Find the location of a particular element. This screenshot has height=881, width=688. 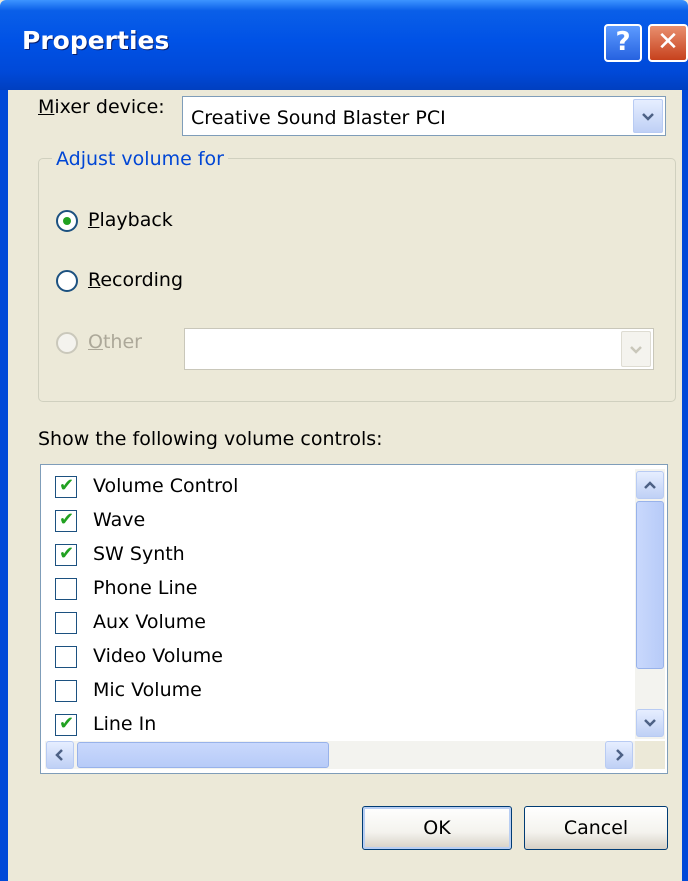

other-radio is located at coordinates (67, 343).